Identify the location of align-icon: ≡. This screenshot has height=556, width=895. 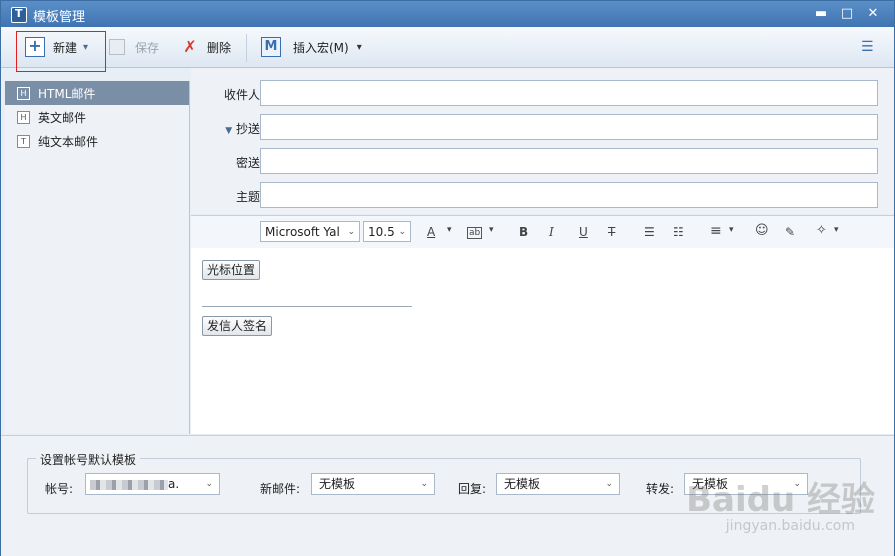
(716, 231).